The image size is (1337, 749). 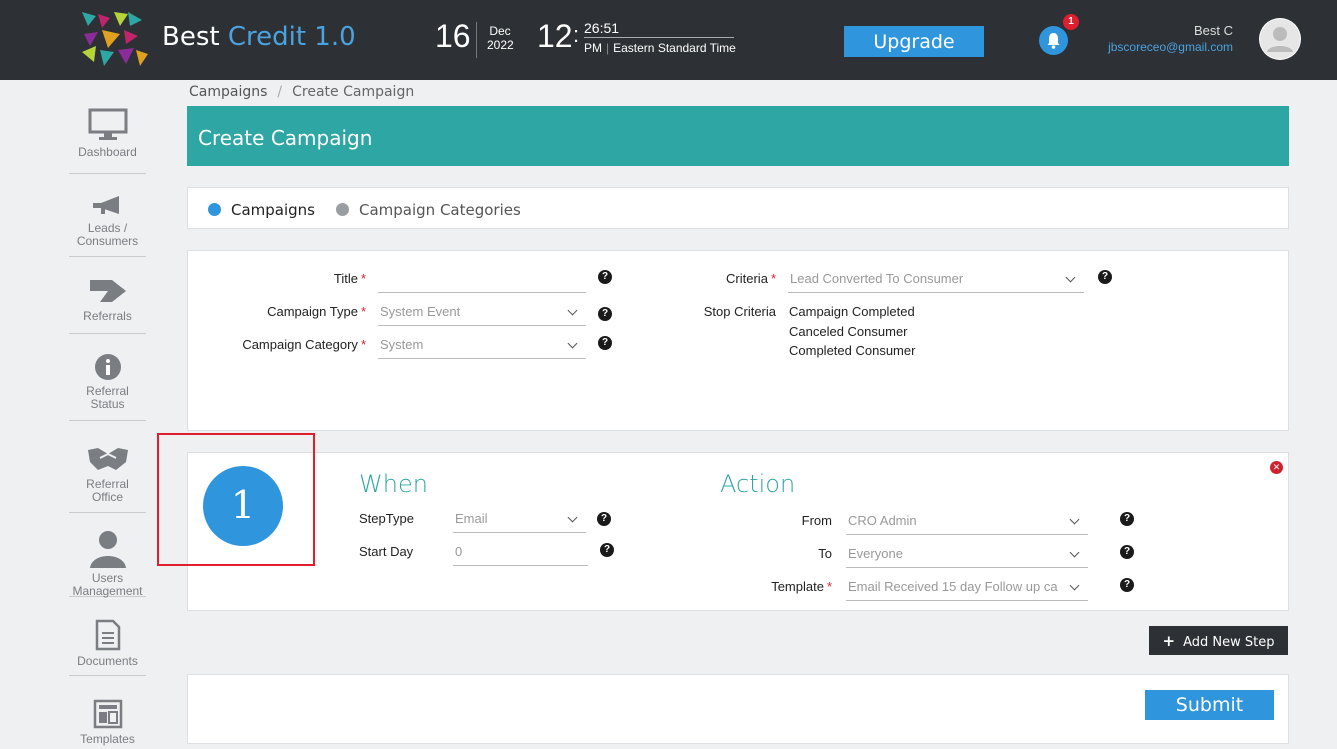 I want to click on logo-icon, so click(x=115, y=39).